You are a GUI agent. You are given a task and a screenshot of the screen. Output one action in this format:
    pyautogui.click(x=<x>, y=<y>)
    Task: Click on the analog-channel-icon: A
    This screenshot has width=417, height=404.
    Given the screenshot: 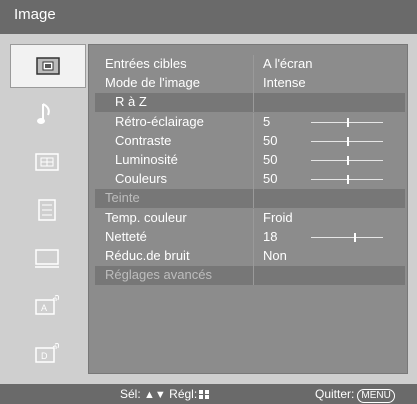 What is the action you would take?
    pyautogui.click(x=47, y=305)
    